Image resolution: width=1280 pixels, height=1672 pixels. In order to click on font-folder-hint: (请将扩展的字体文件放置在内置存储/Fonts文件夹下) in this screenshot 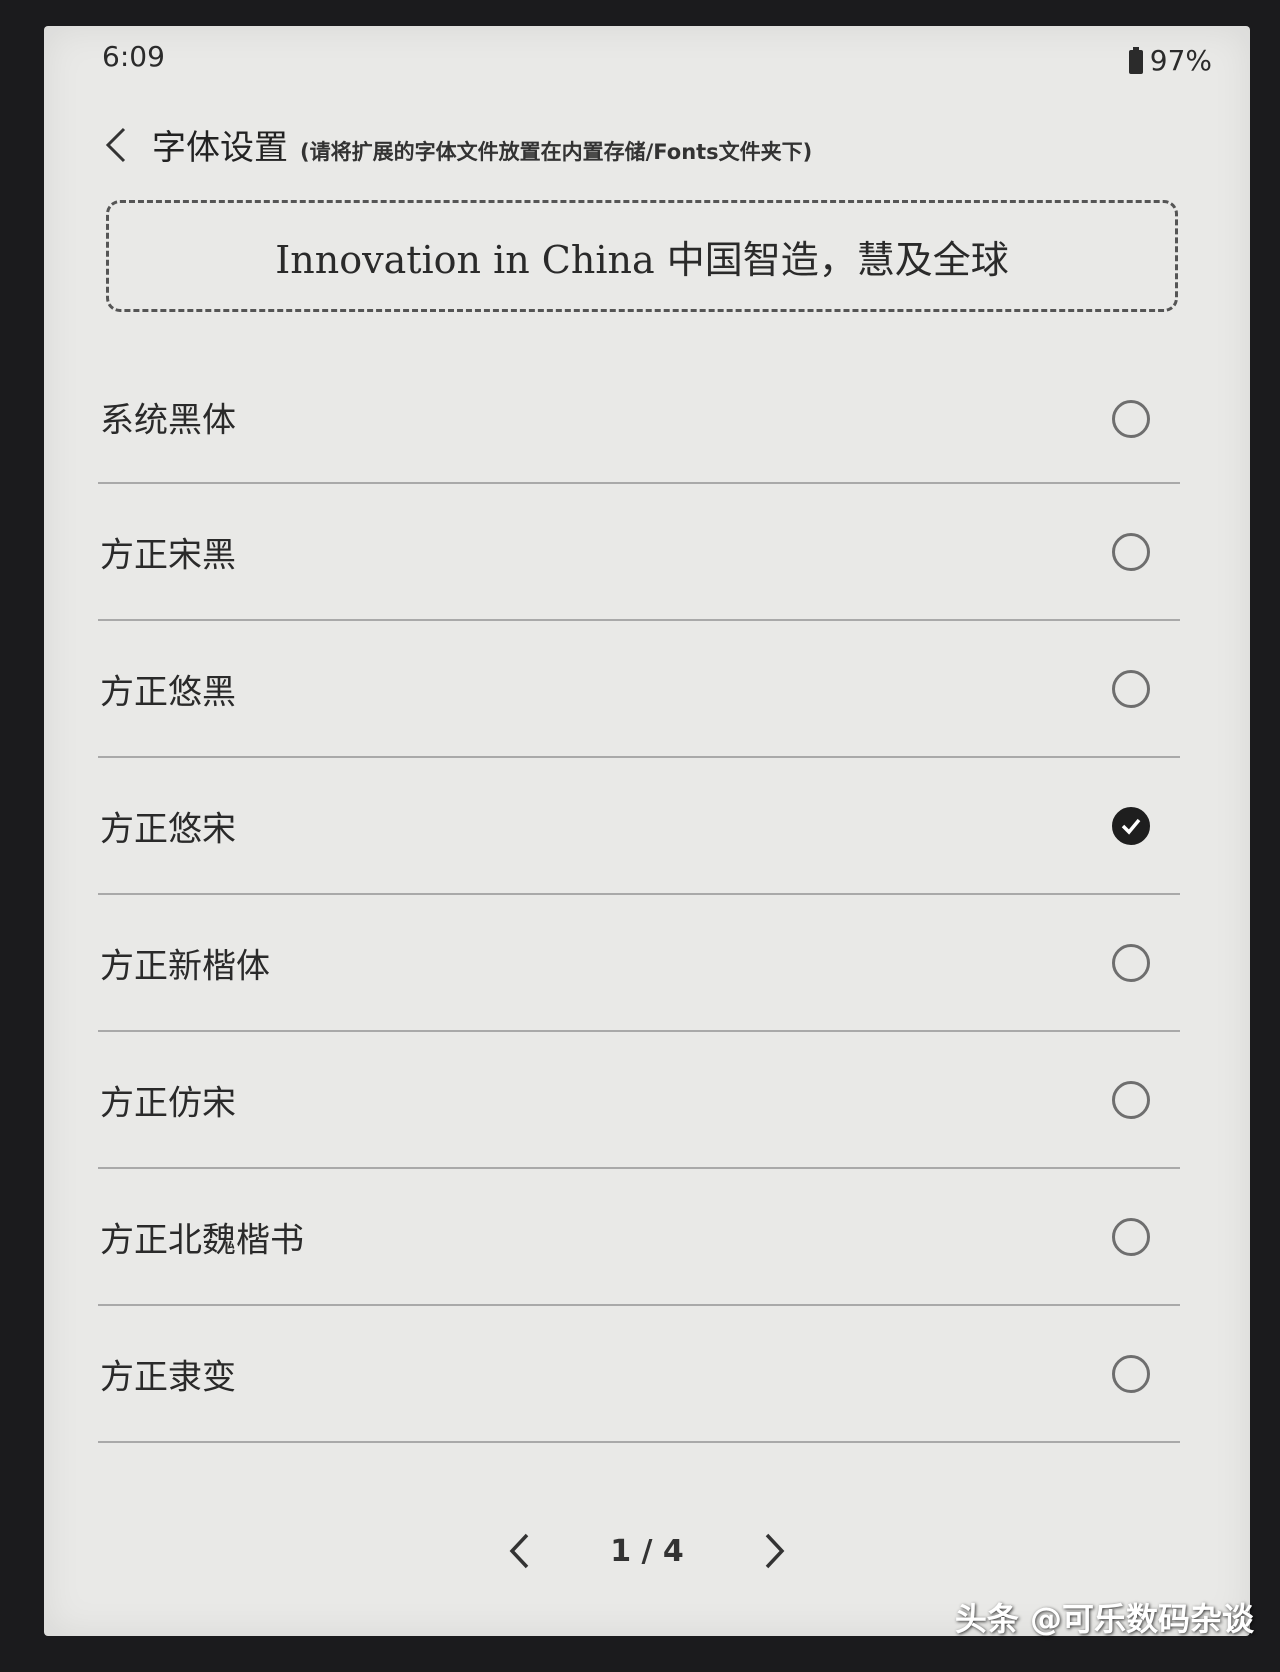, I will do `click(556, 152)`.